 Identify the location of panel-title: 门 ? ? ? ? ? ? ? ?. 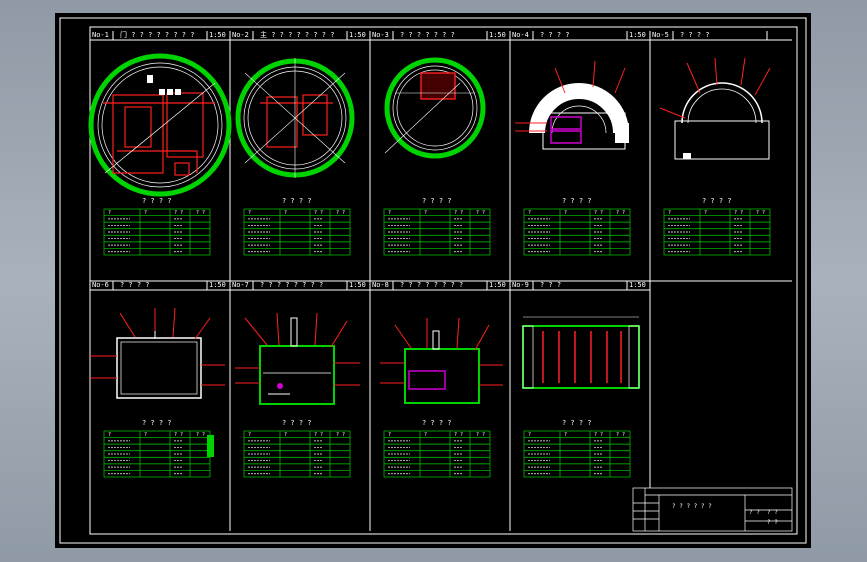
(157, 35).